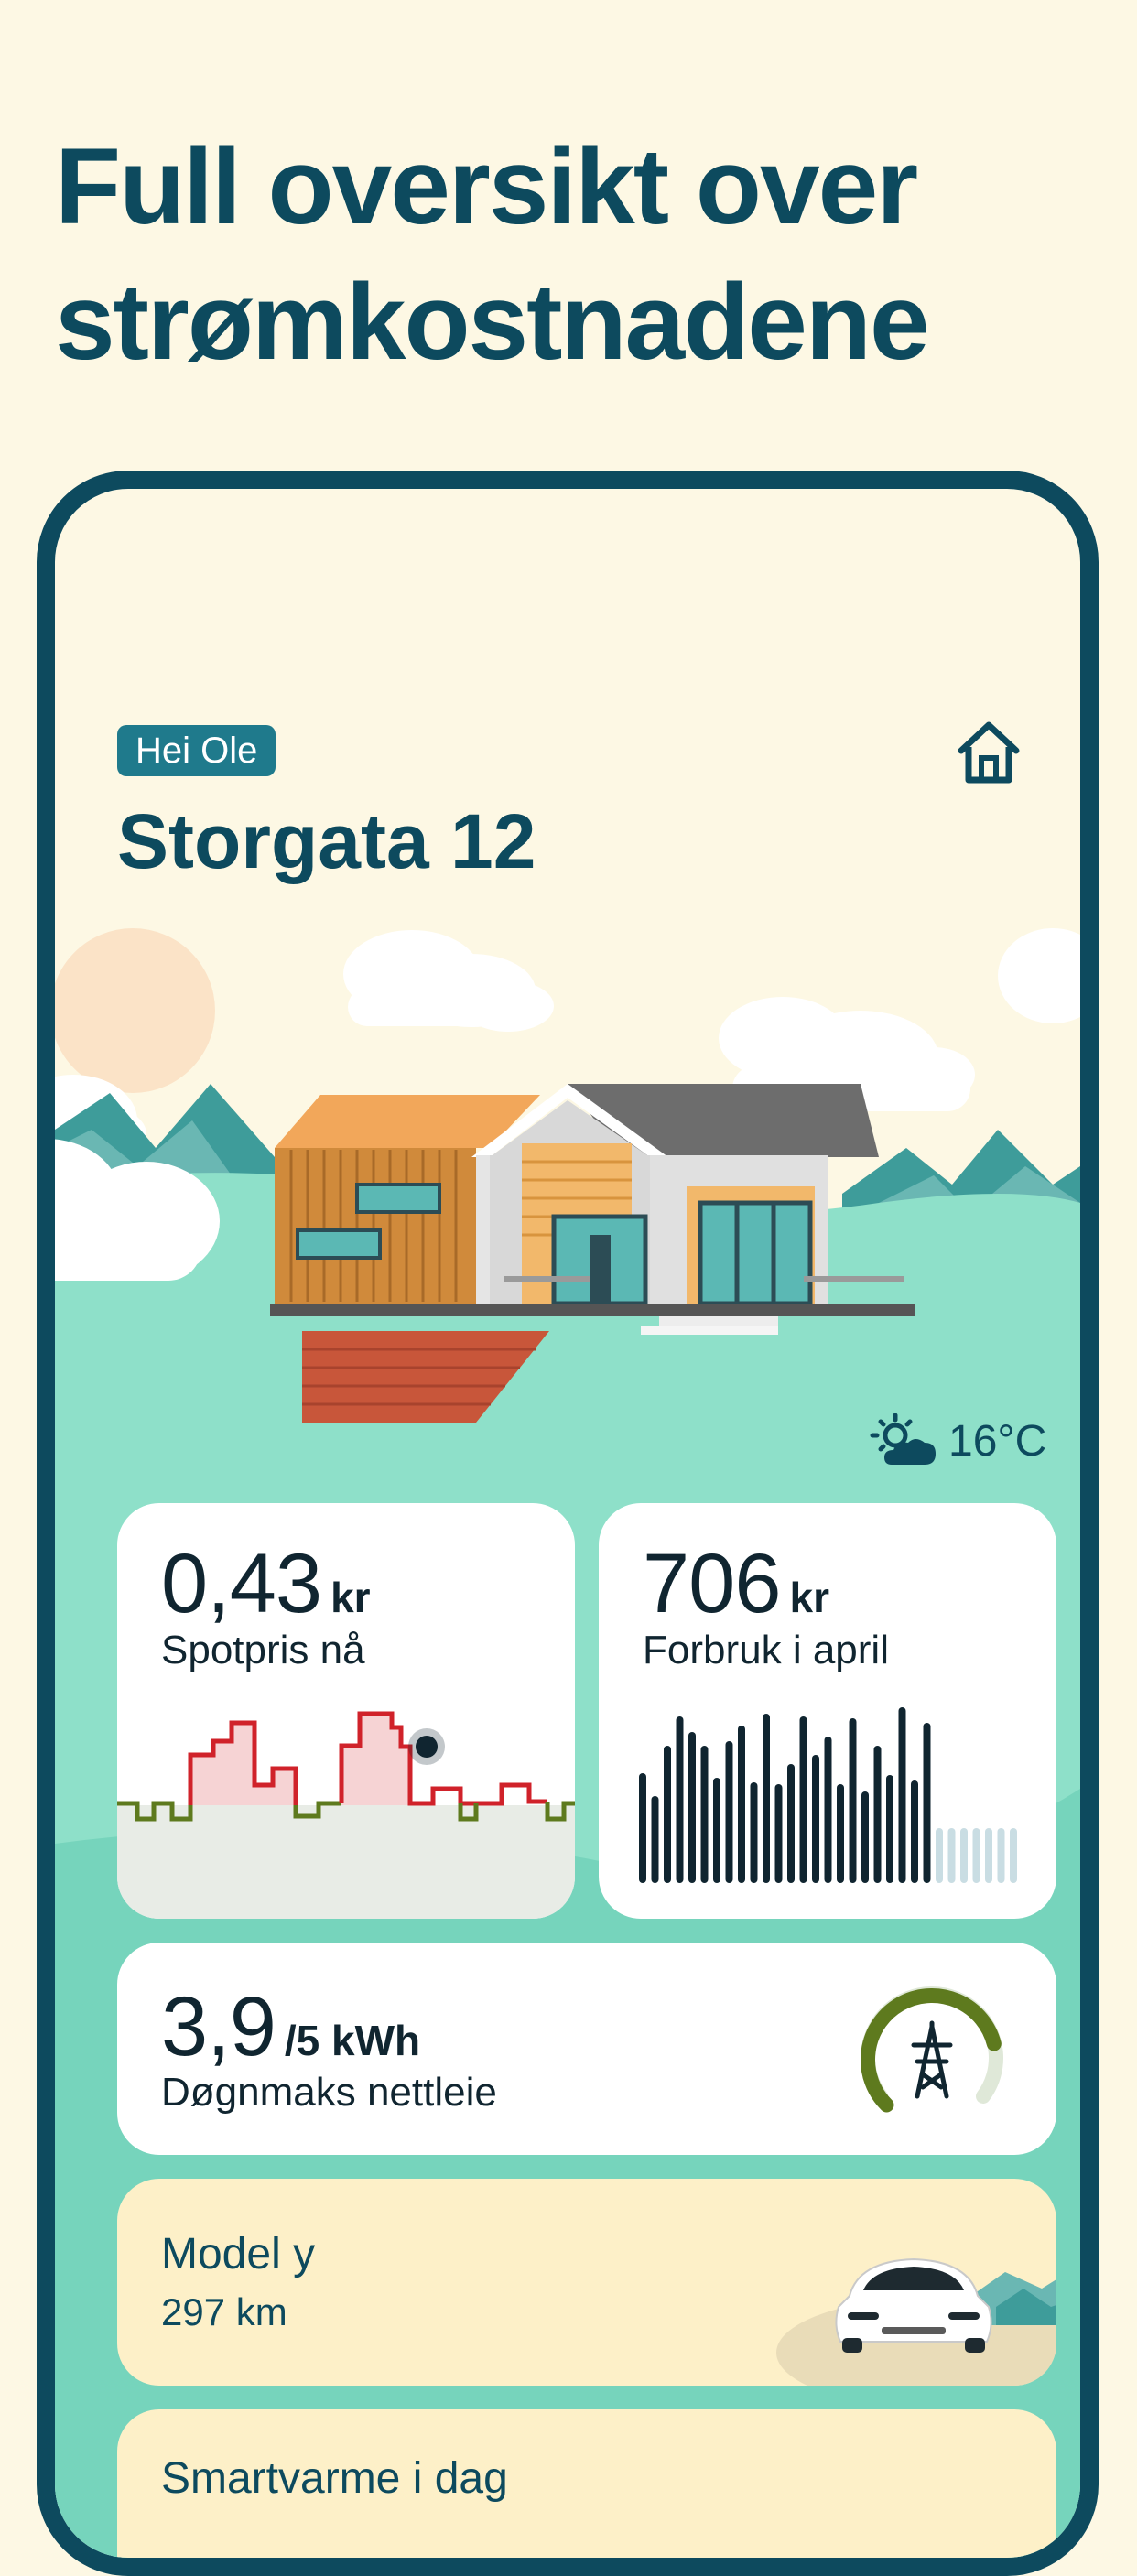 Image resolution: width=1137 pixels, height=2576 pixels. Describe the element at coordinates (352, 2041) in the screenshot. I see `grid-max-unit: /5 kWh` at that location.